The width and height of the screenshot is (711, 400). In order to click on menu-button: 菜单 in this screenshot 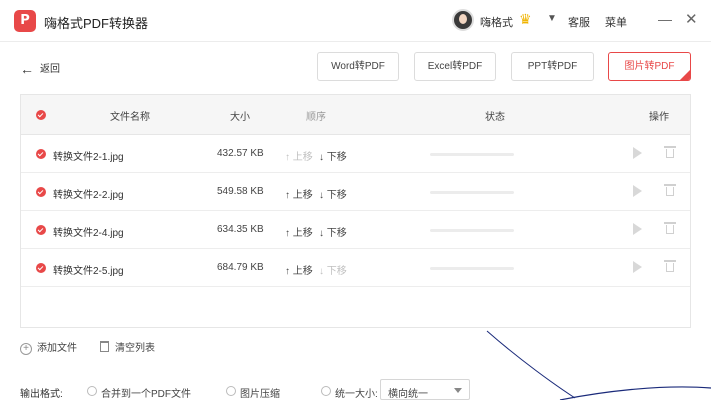, I will do `click(616, 22)`.